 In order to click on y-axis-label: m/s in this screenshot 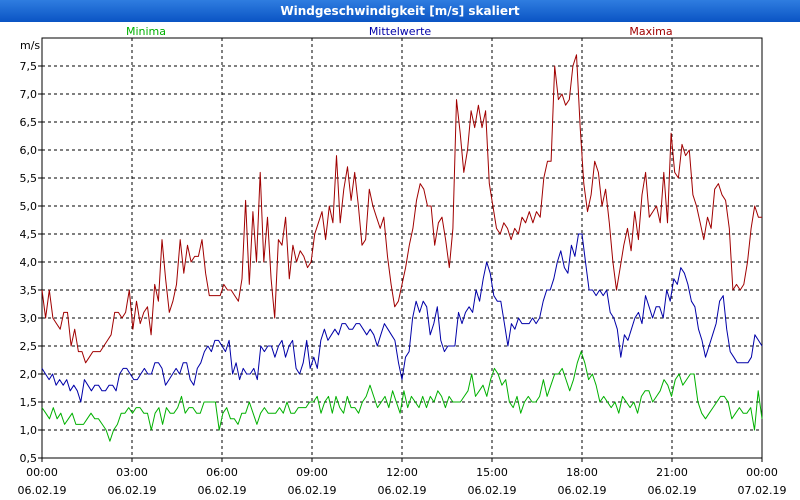, I will do `click(30, 45)`.